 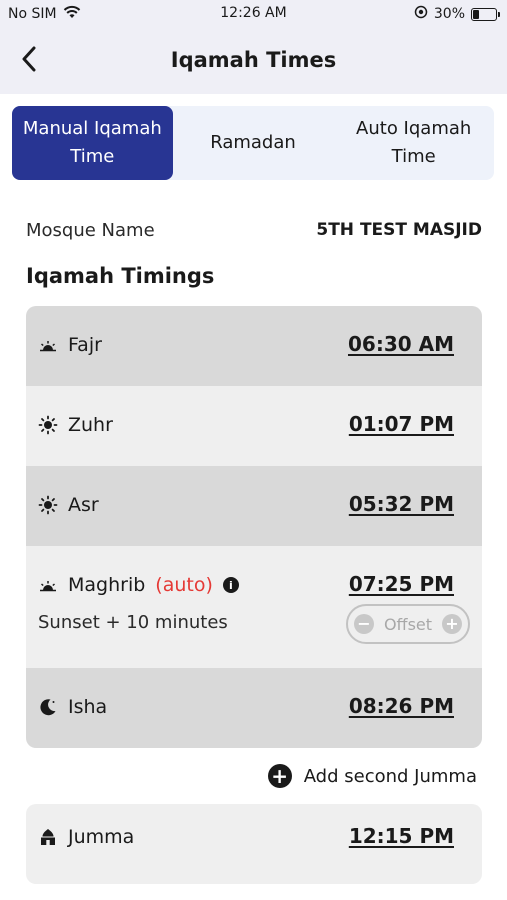 I want to click on auto-badge: (auto), so click(x=184, y=585).